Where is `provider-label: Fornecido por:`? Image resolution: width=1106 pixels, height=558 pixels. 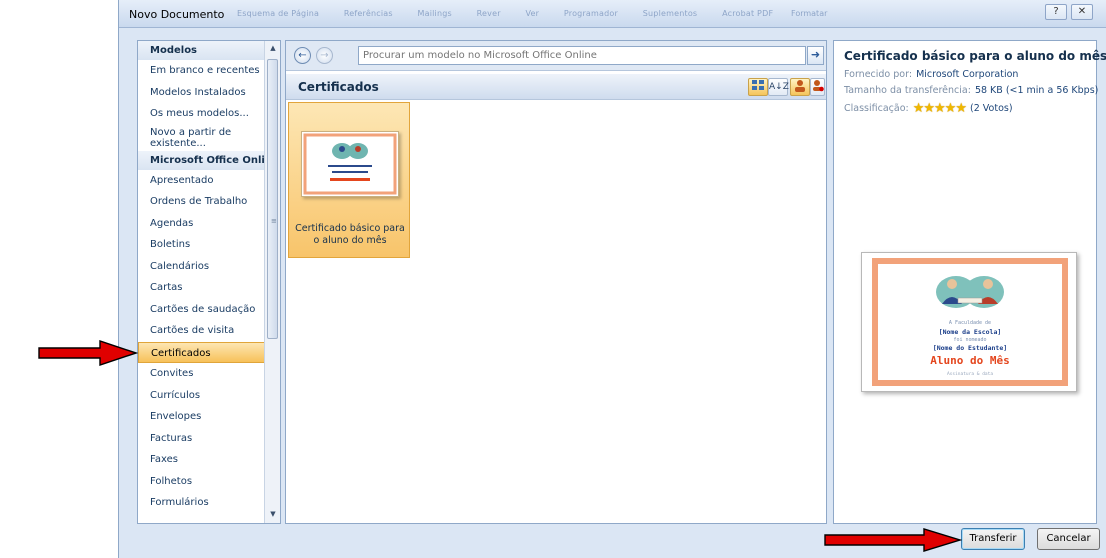
provider-label: Fornecido por: is located at coordinates (878, 74).